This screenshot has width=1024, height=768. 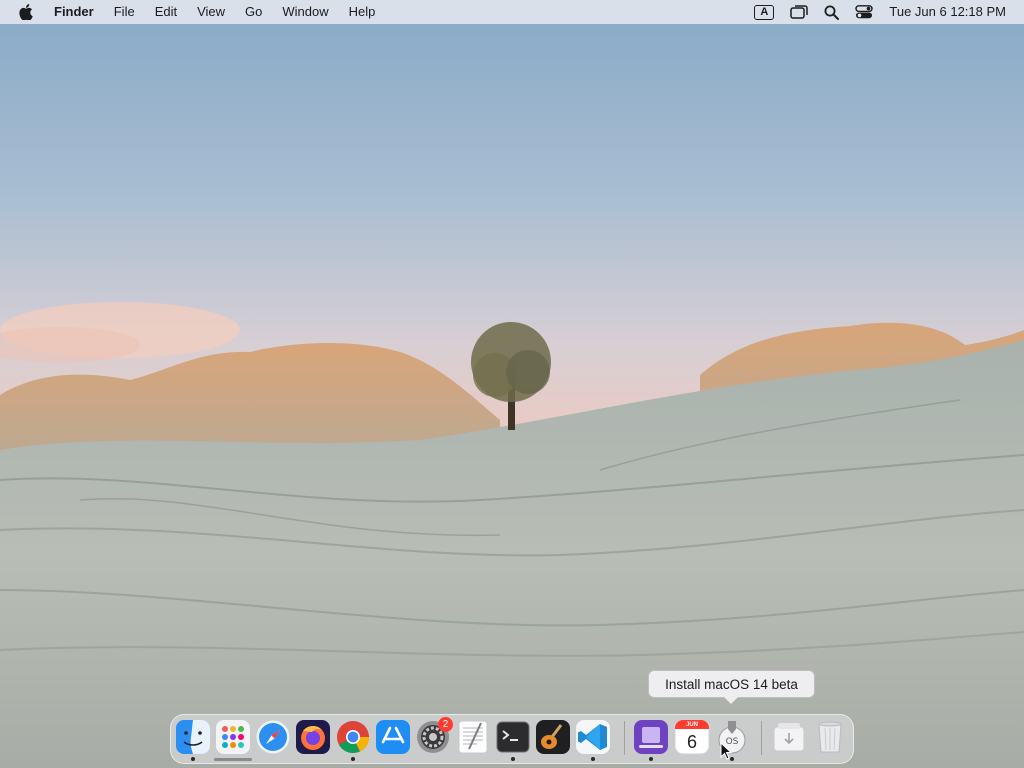 I want to click on menu-edit: Edit, so click(x=166, y=12).